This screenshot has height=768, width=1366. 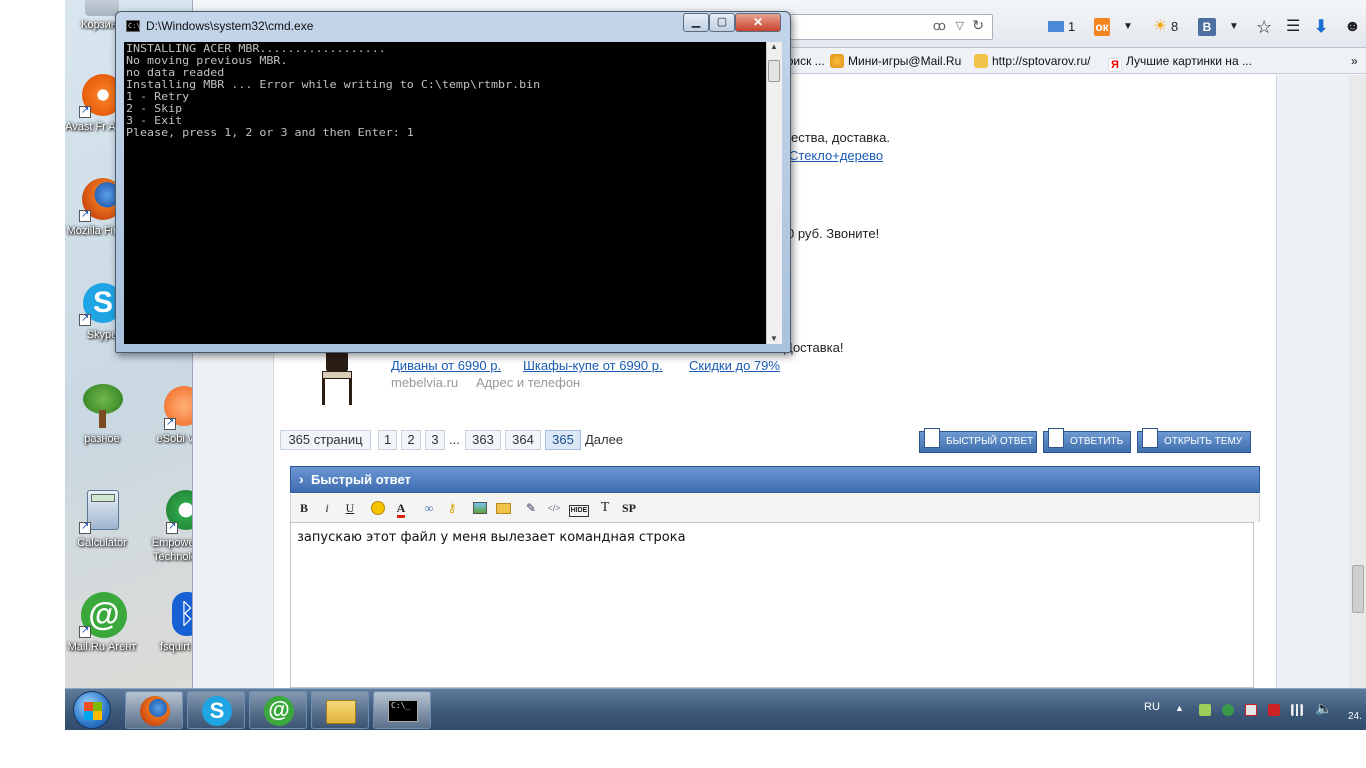 I want to click on desktop-icon-label: fsquirt, so click(x=175, y=647).